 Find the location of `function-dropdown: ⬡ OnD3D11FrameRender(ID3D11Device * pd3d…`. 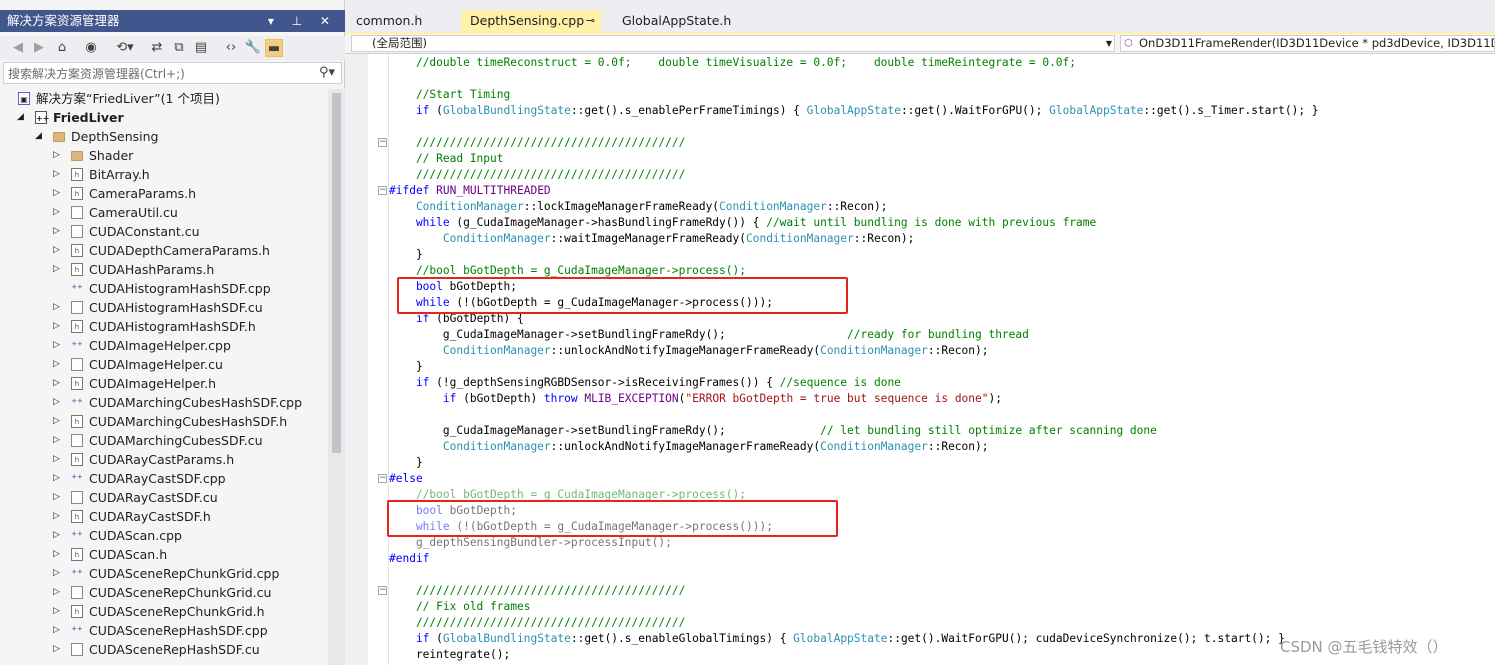

function-dropdown: ⬡ OnD3D11FrameRender(ID3D11Device * pd3d… is located at coordinates (1307, 43).